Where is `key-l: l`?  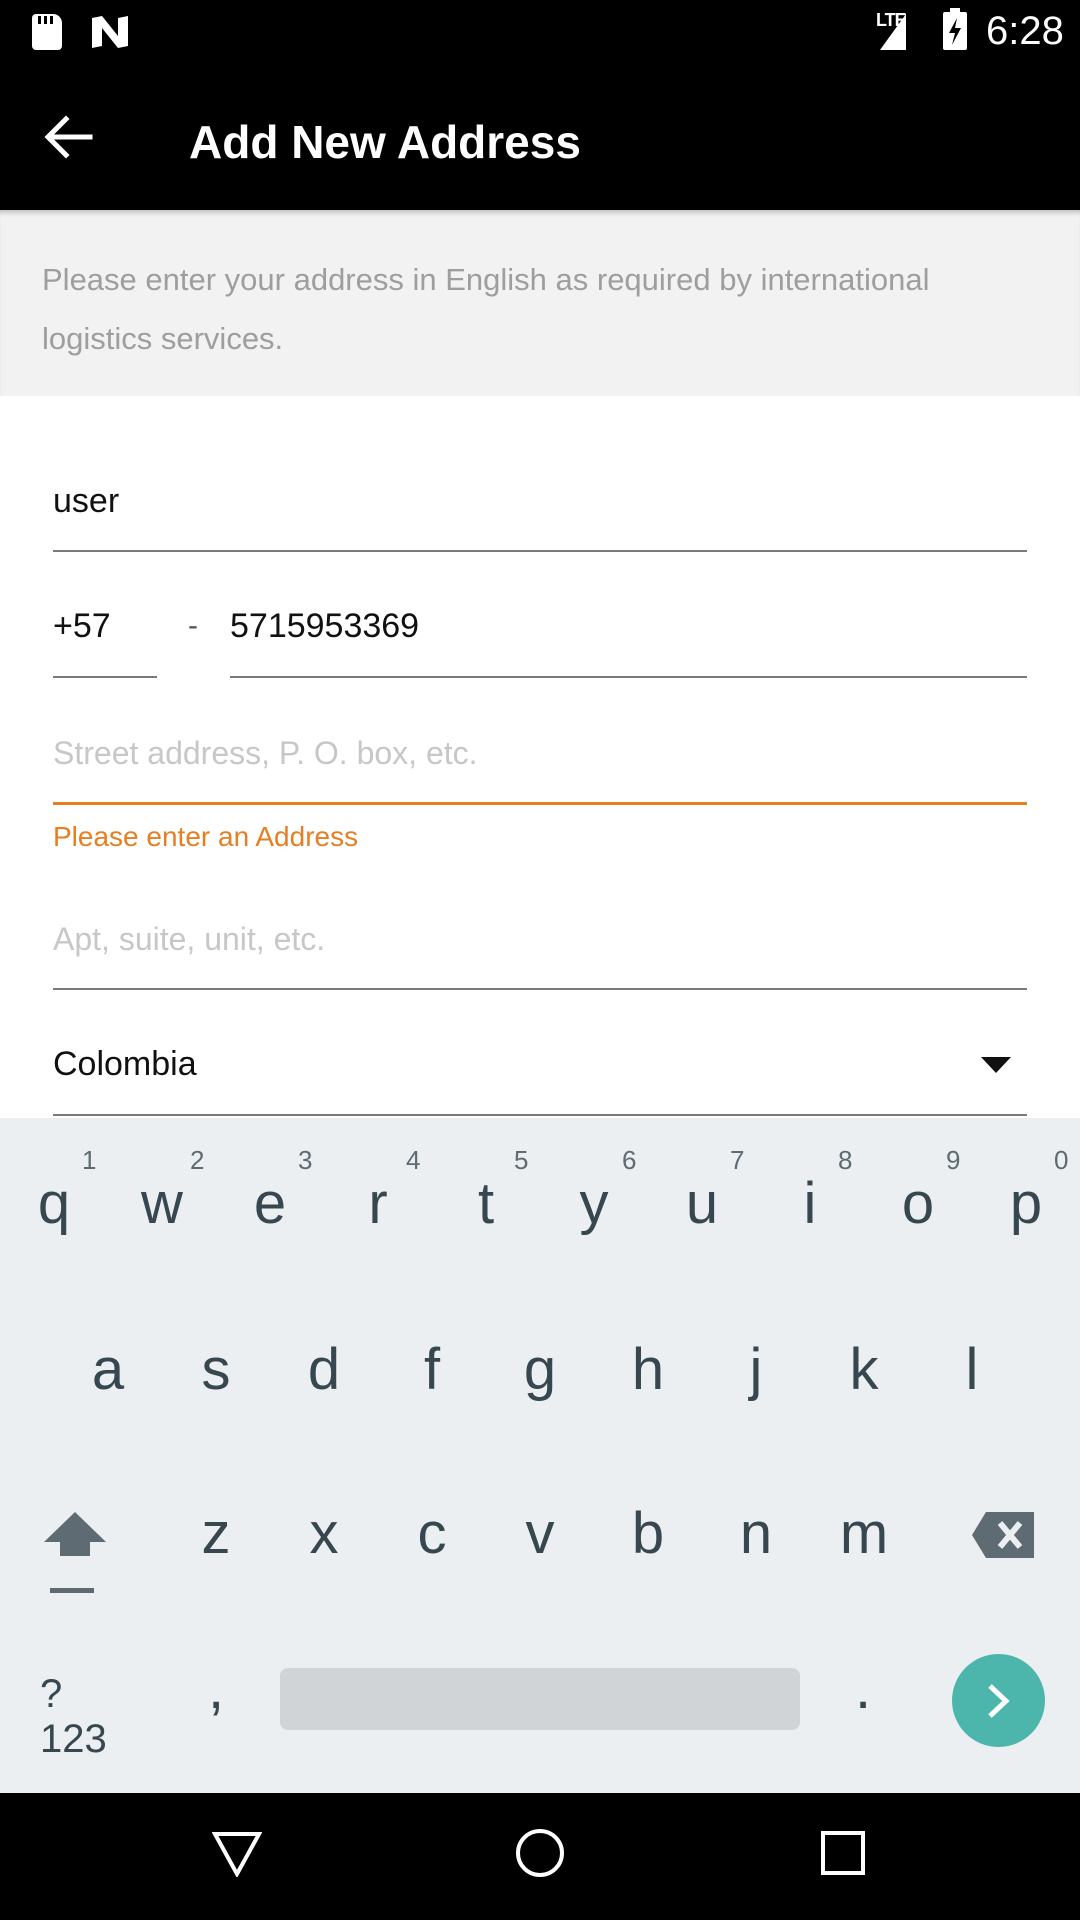
key-l: l is located at coordinates (972, 1369).